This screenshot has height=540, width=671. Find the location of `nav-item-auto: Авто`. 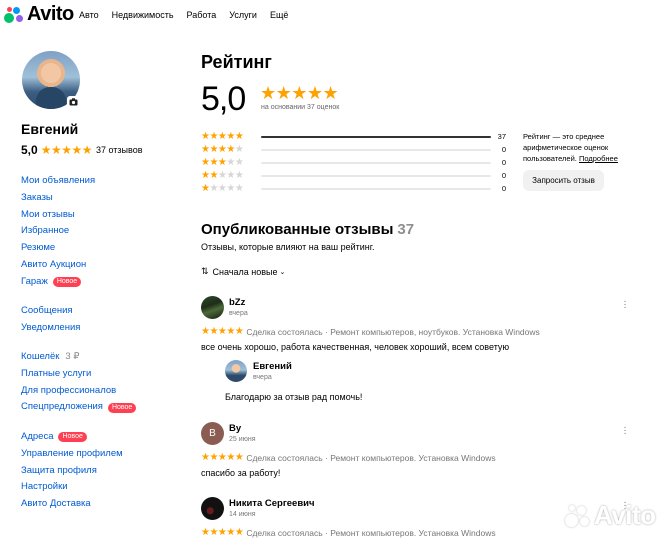

nav-item-auto: Авто is located at coordinates (89, 15).